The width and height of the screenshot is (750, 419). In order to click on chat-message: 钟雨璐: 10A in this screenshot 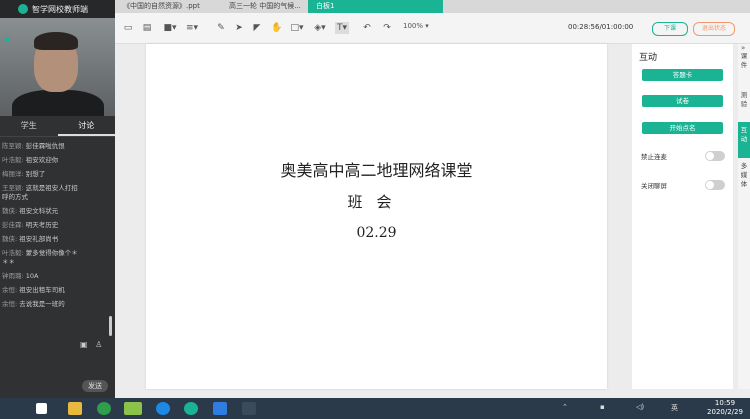, I will do `click(20, 276)`.